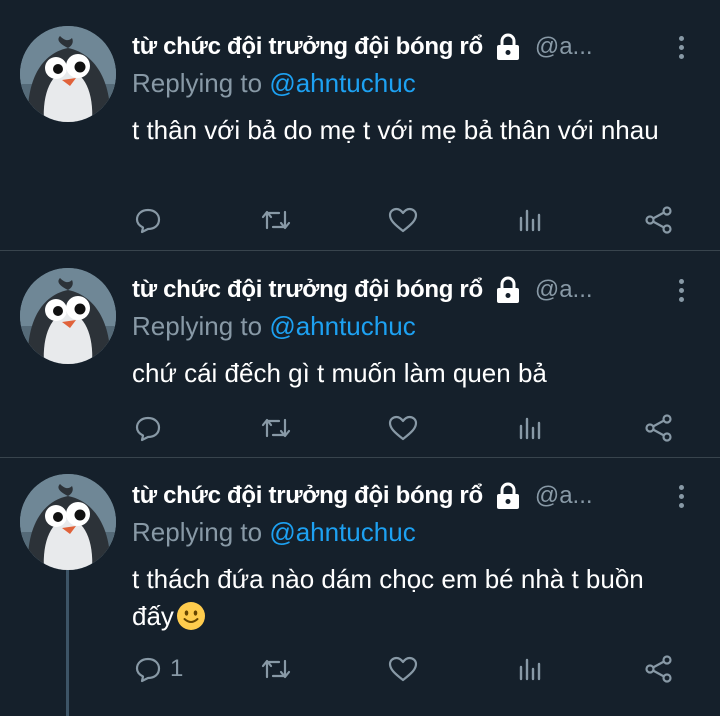 Image resolution: width=720 pixels, height=716 pixels. What do you see at coordinates (339, 373) in the screenshot?
I see `tweet-text: chứ cái đếch gì t muốn làm quen bả` at bounding box center [339, 373].